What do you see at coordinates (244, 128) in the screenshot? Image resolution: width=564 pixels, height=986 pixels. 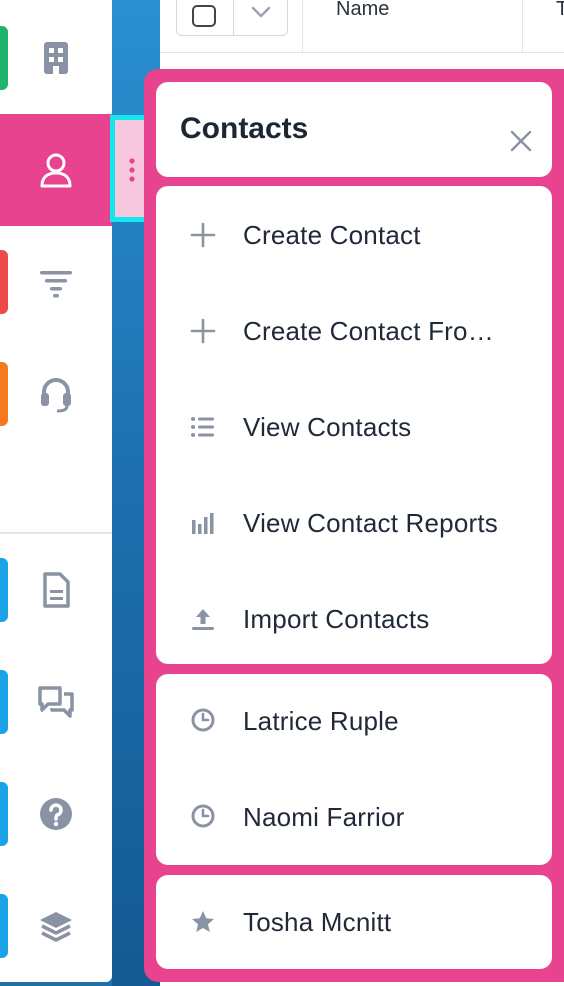 I see `flyout-title: Contacts` at bounding box center [244, 128].